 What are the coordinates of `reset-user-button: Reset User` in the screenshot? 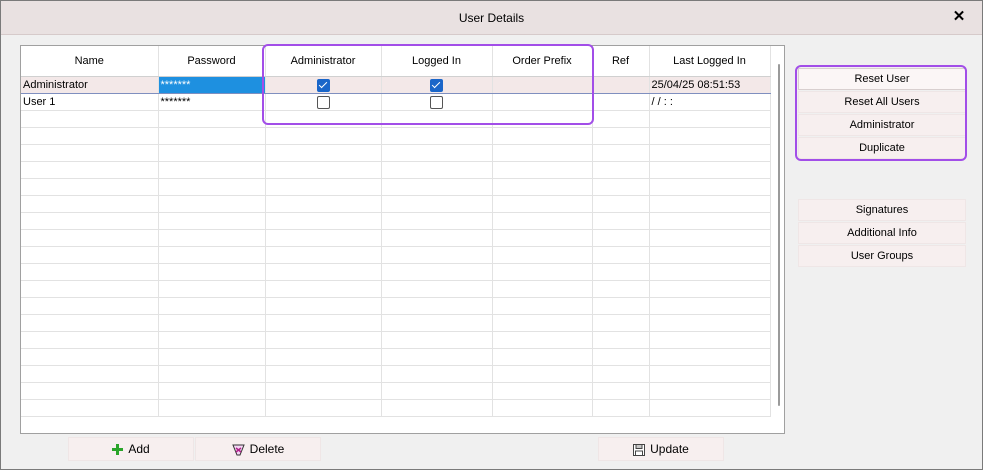 It's located at (882, 79).